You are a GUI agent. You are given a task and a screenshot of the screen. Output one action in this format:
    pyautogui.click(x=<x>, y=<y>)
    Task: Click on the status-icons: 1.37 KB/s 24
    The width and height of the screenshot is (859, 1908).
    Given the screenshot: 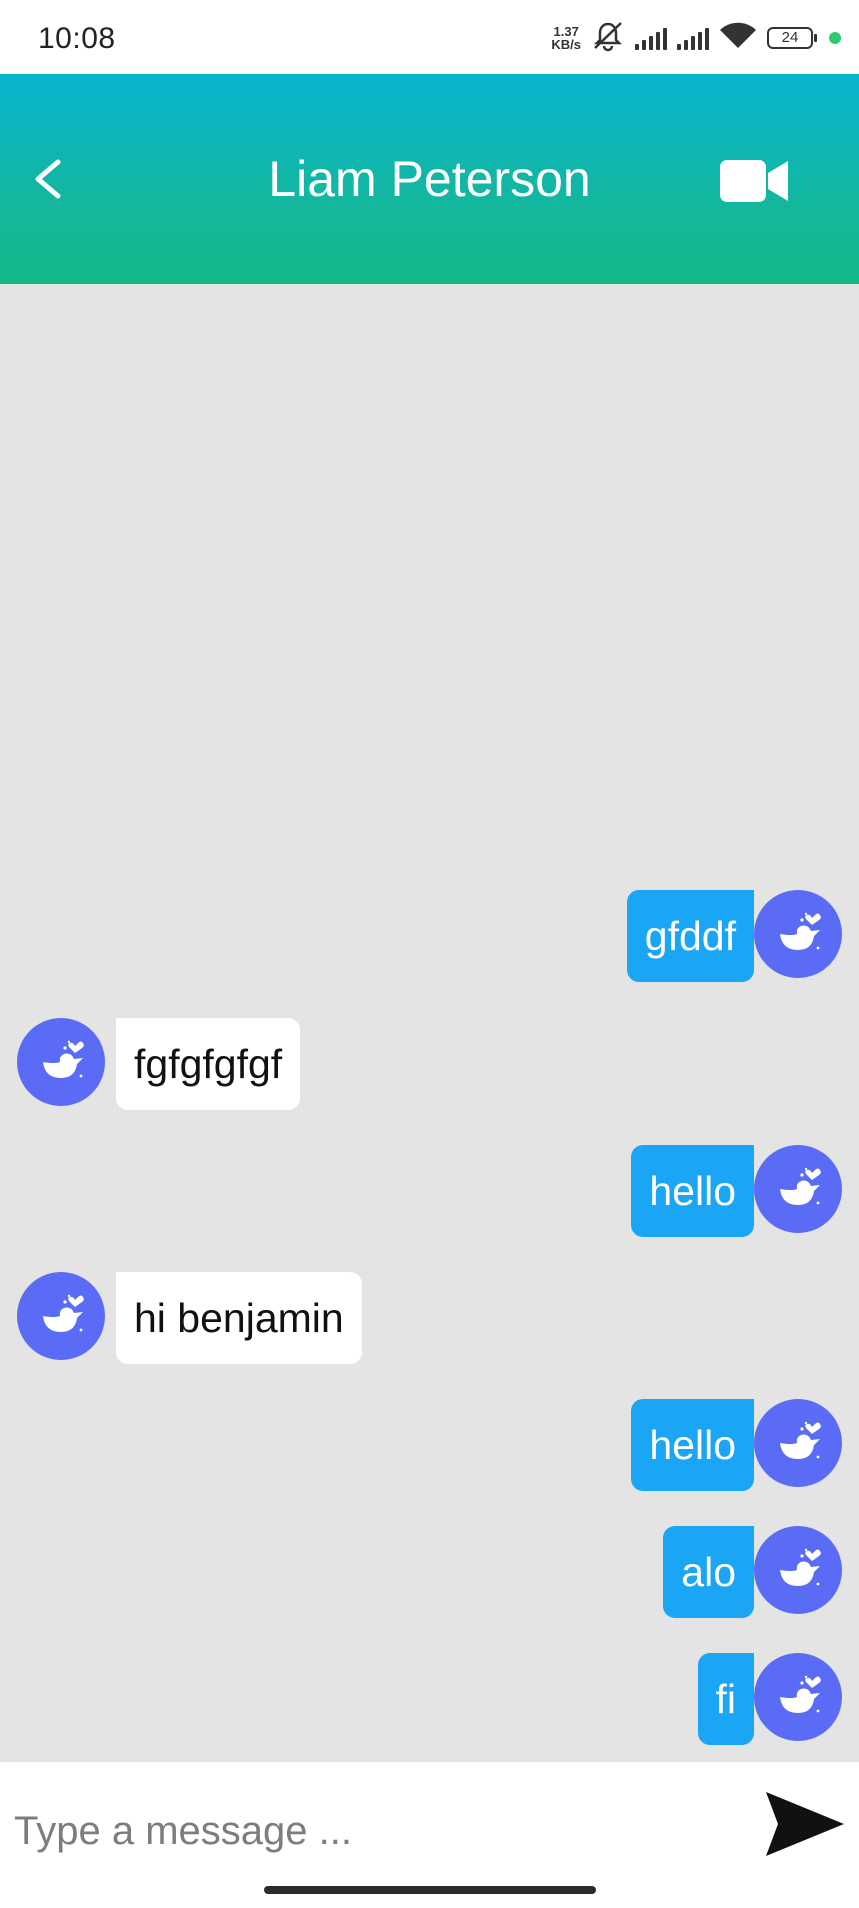 What is the action you would take?
    pyautogui.click(x=696, y=38)
    